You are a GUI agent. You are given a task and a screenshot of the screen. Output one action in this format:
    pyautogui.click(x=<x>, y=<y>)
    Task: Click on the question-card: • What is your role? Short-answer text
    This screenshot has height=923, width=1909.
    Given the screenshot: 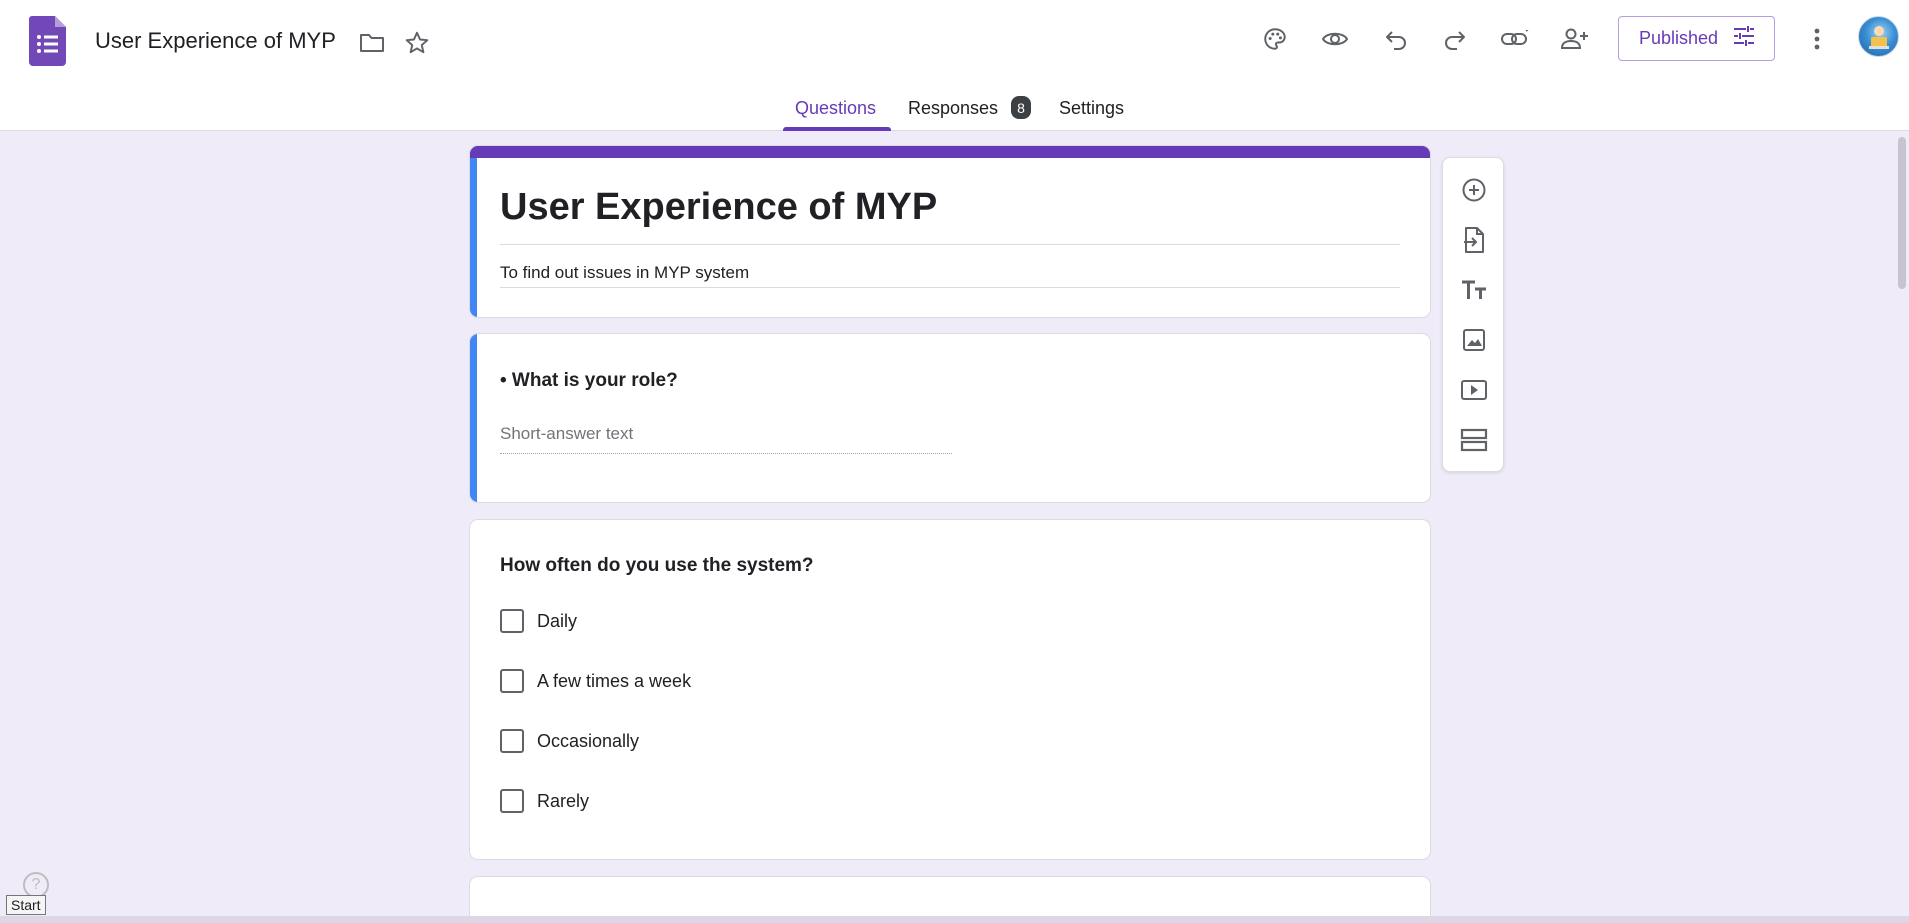 What is the action you would take?
    pyautogui.click(x=950, y=418)
    